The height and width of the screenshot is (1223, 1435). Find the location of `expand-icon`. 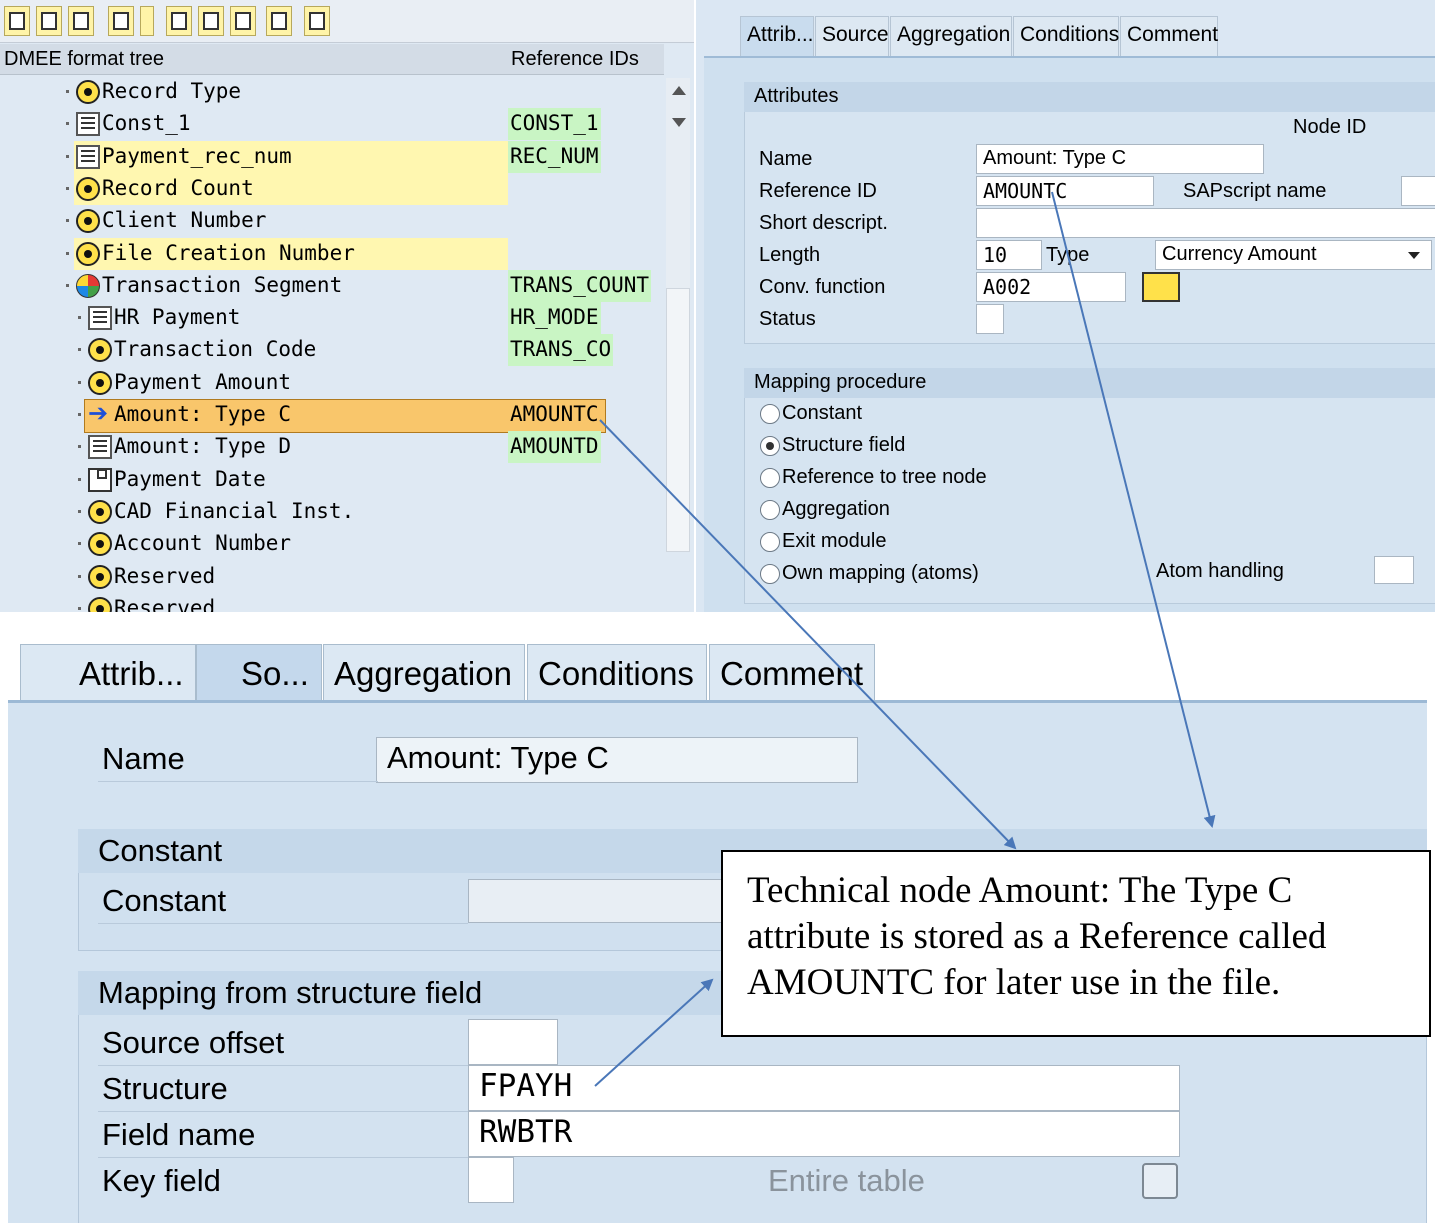

expand-icon is located at coordinates (17, 21).